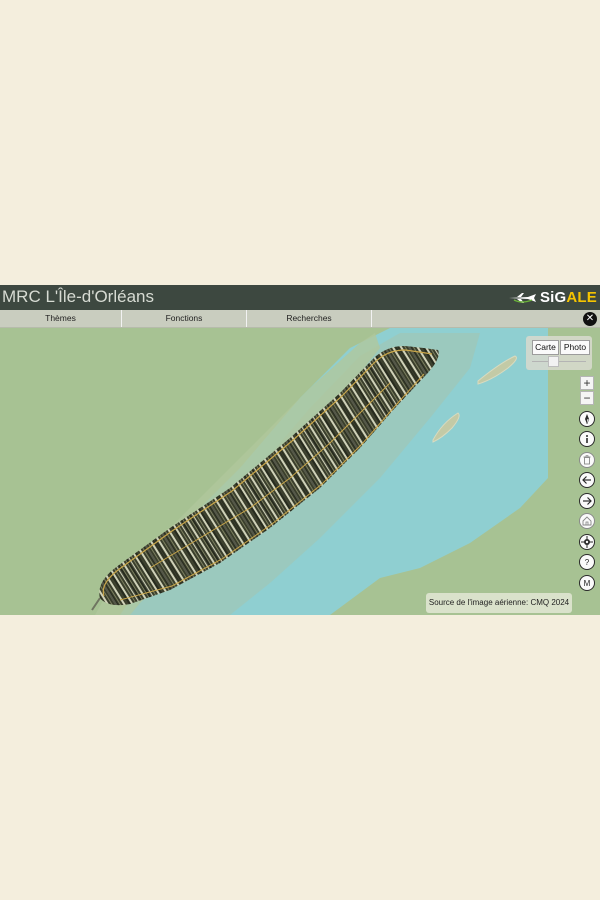 This screenshot has height=900, width=600. Describe the element at coordinates (78, 296) in the screenshot. I see `app-title: MRC L'Île-d'Orléans` at that location.